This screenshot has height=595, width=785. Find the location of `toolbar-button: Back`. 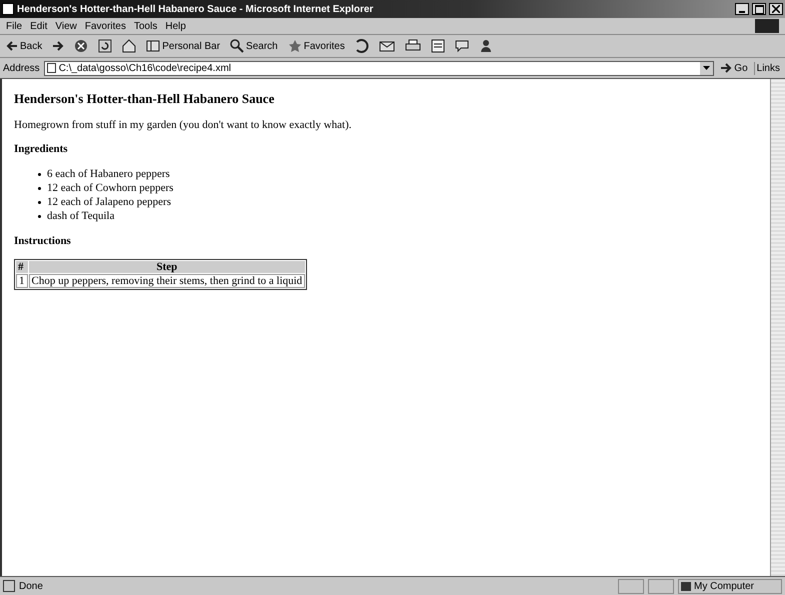

toolbar-button: Back is located at coordinates (24, 46).